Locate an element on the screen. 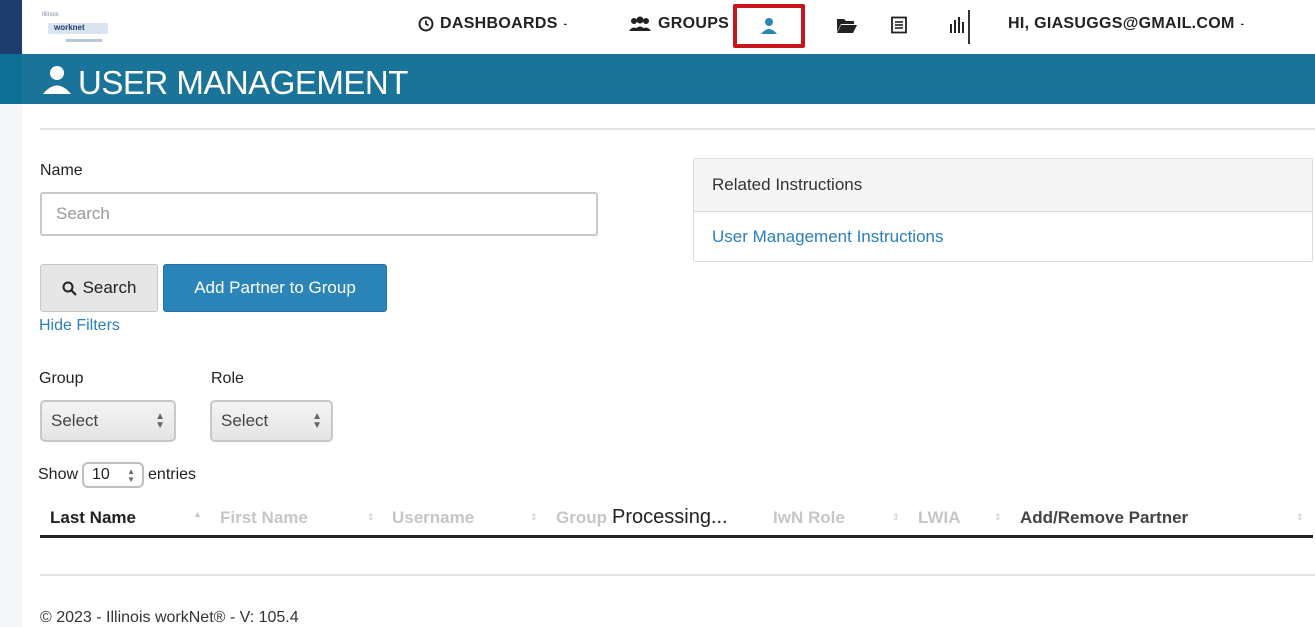 The image size is (1315, 627). entries-per-page-select: 10 ▲ ▼ is located at coordinates (113, 475).